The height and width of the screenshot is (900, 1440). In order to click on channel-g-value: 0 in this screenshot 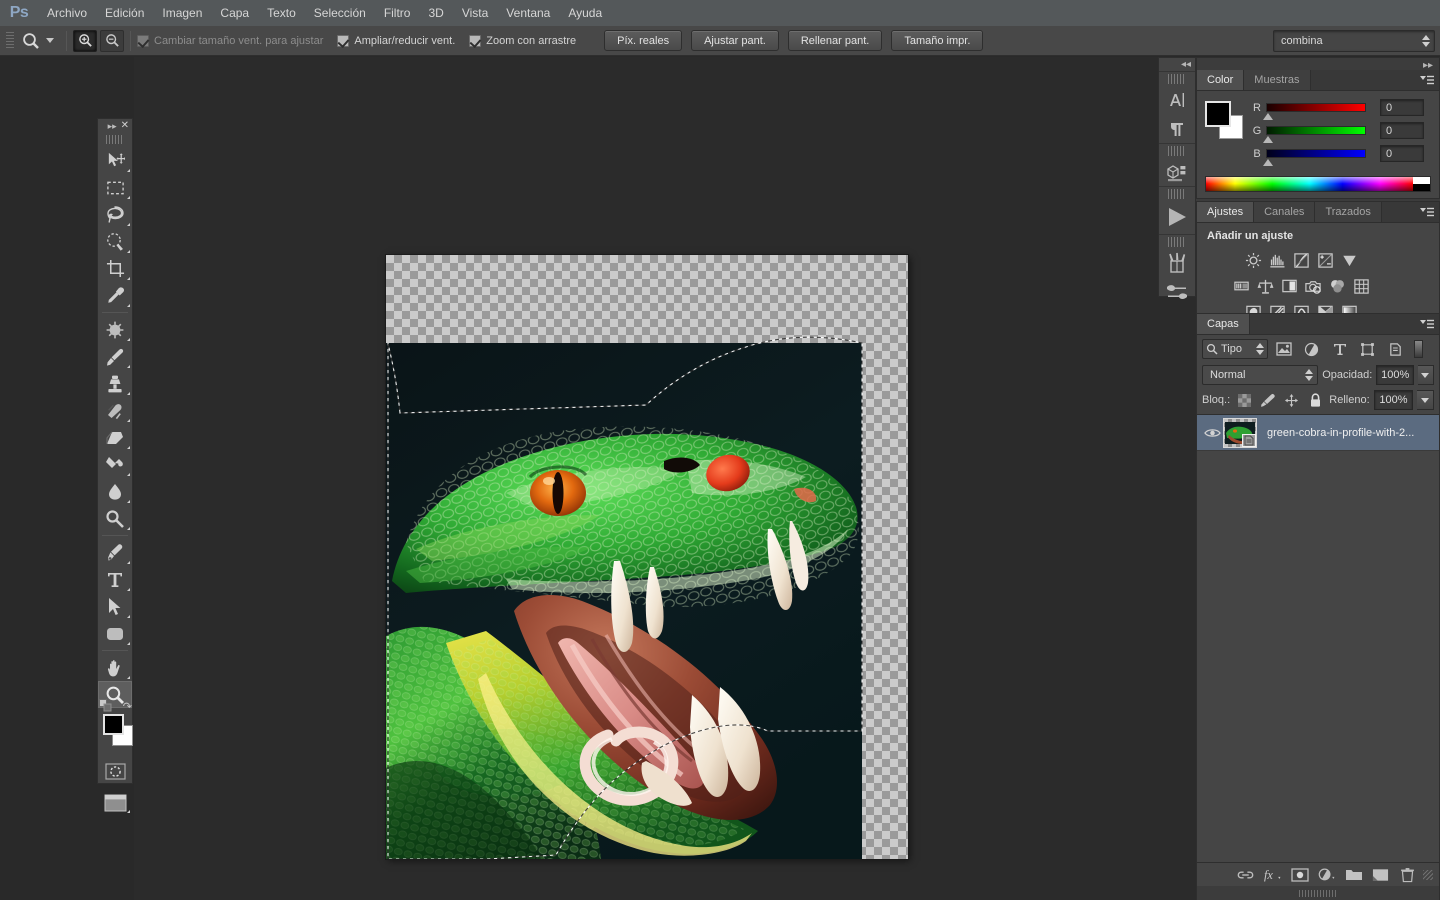, I will do `click(1402, 130)`.